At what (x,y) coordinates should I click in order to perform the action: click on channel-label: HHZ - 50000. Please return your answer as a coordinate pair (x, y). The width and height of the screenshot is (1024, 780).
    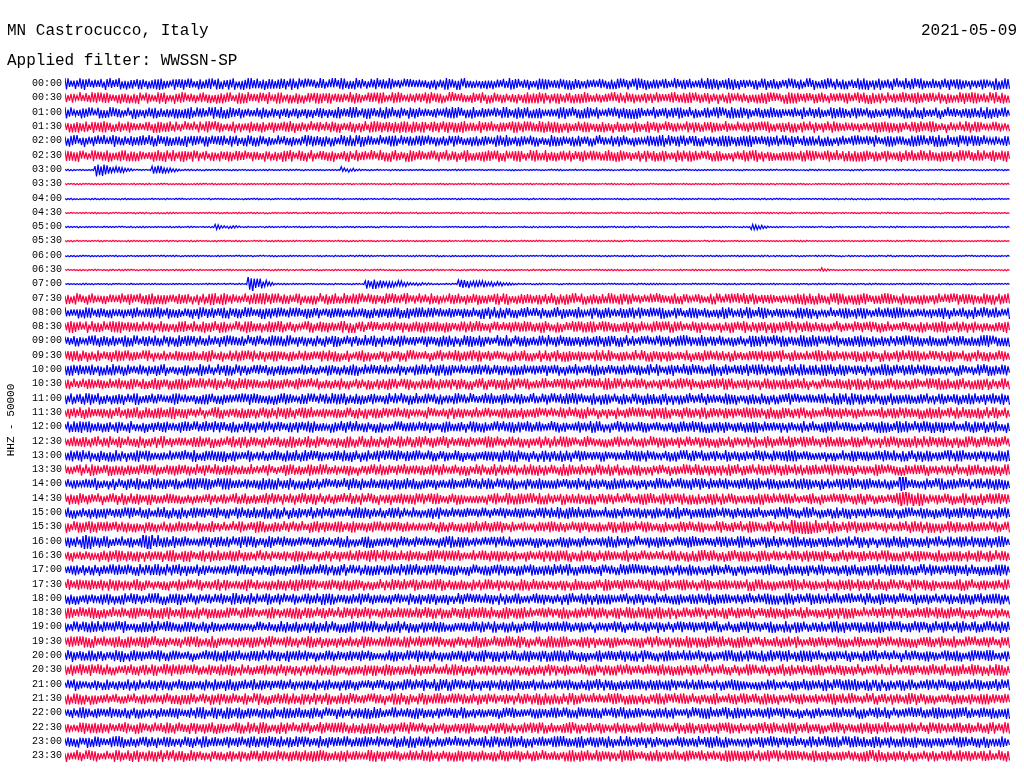
    Looking at the image, I should click on (11, 420).